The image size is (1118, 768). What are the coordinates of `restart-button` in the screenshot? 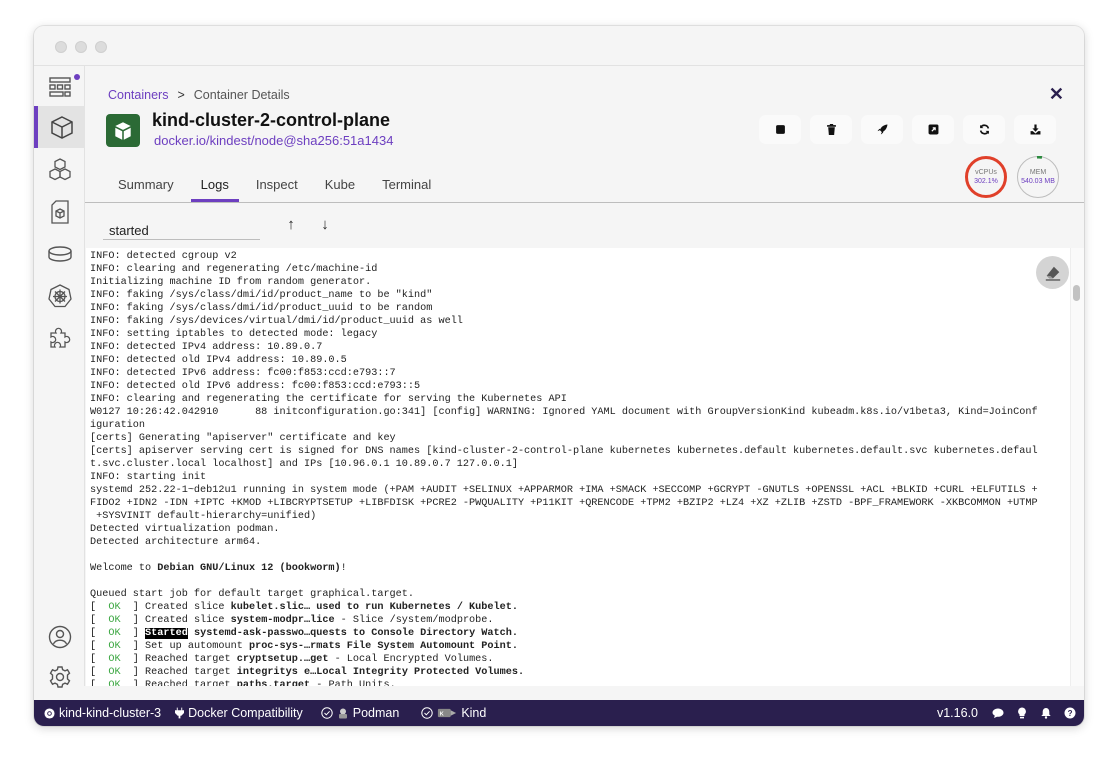 It's located at (984, 129).